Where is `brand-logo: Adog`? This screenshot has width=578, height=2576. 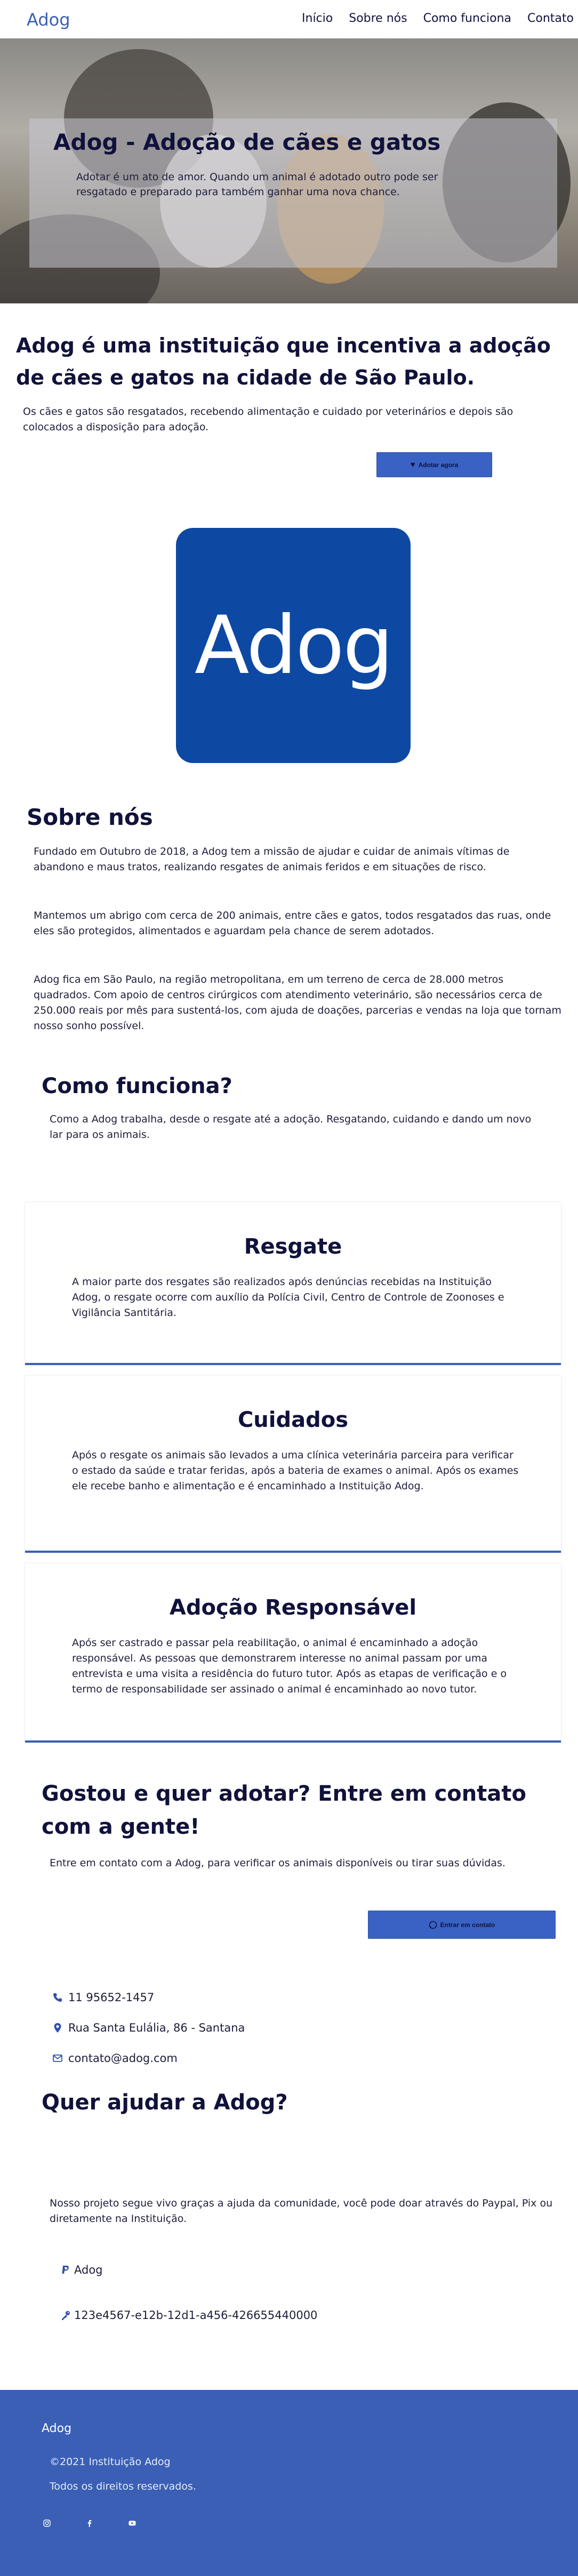 brand-logo: Adog is located at coordinates (48, 20).